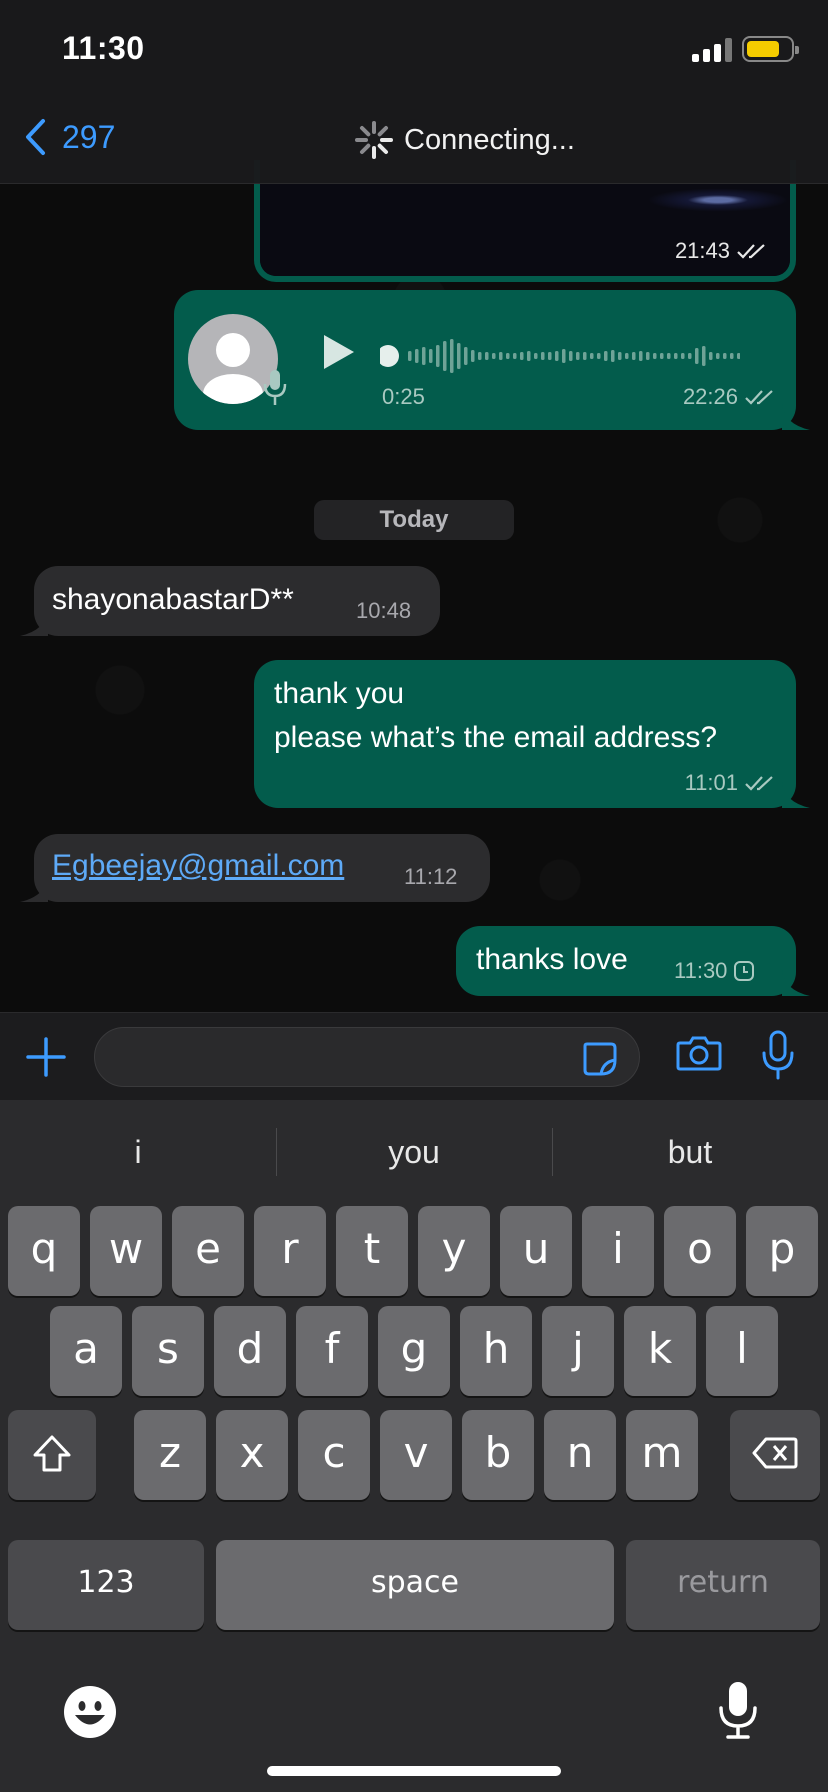 This screenshot has height=1792, width=828. Describe the element at coordinates (338, 352) in the screenshot. I see `play-icon` at that location.